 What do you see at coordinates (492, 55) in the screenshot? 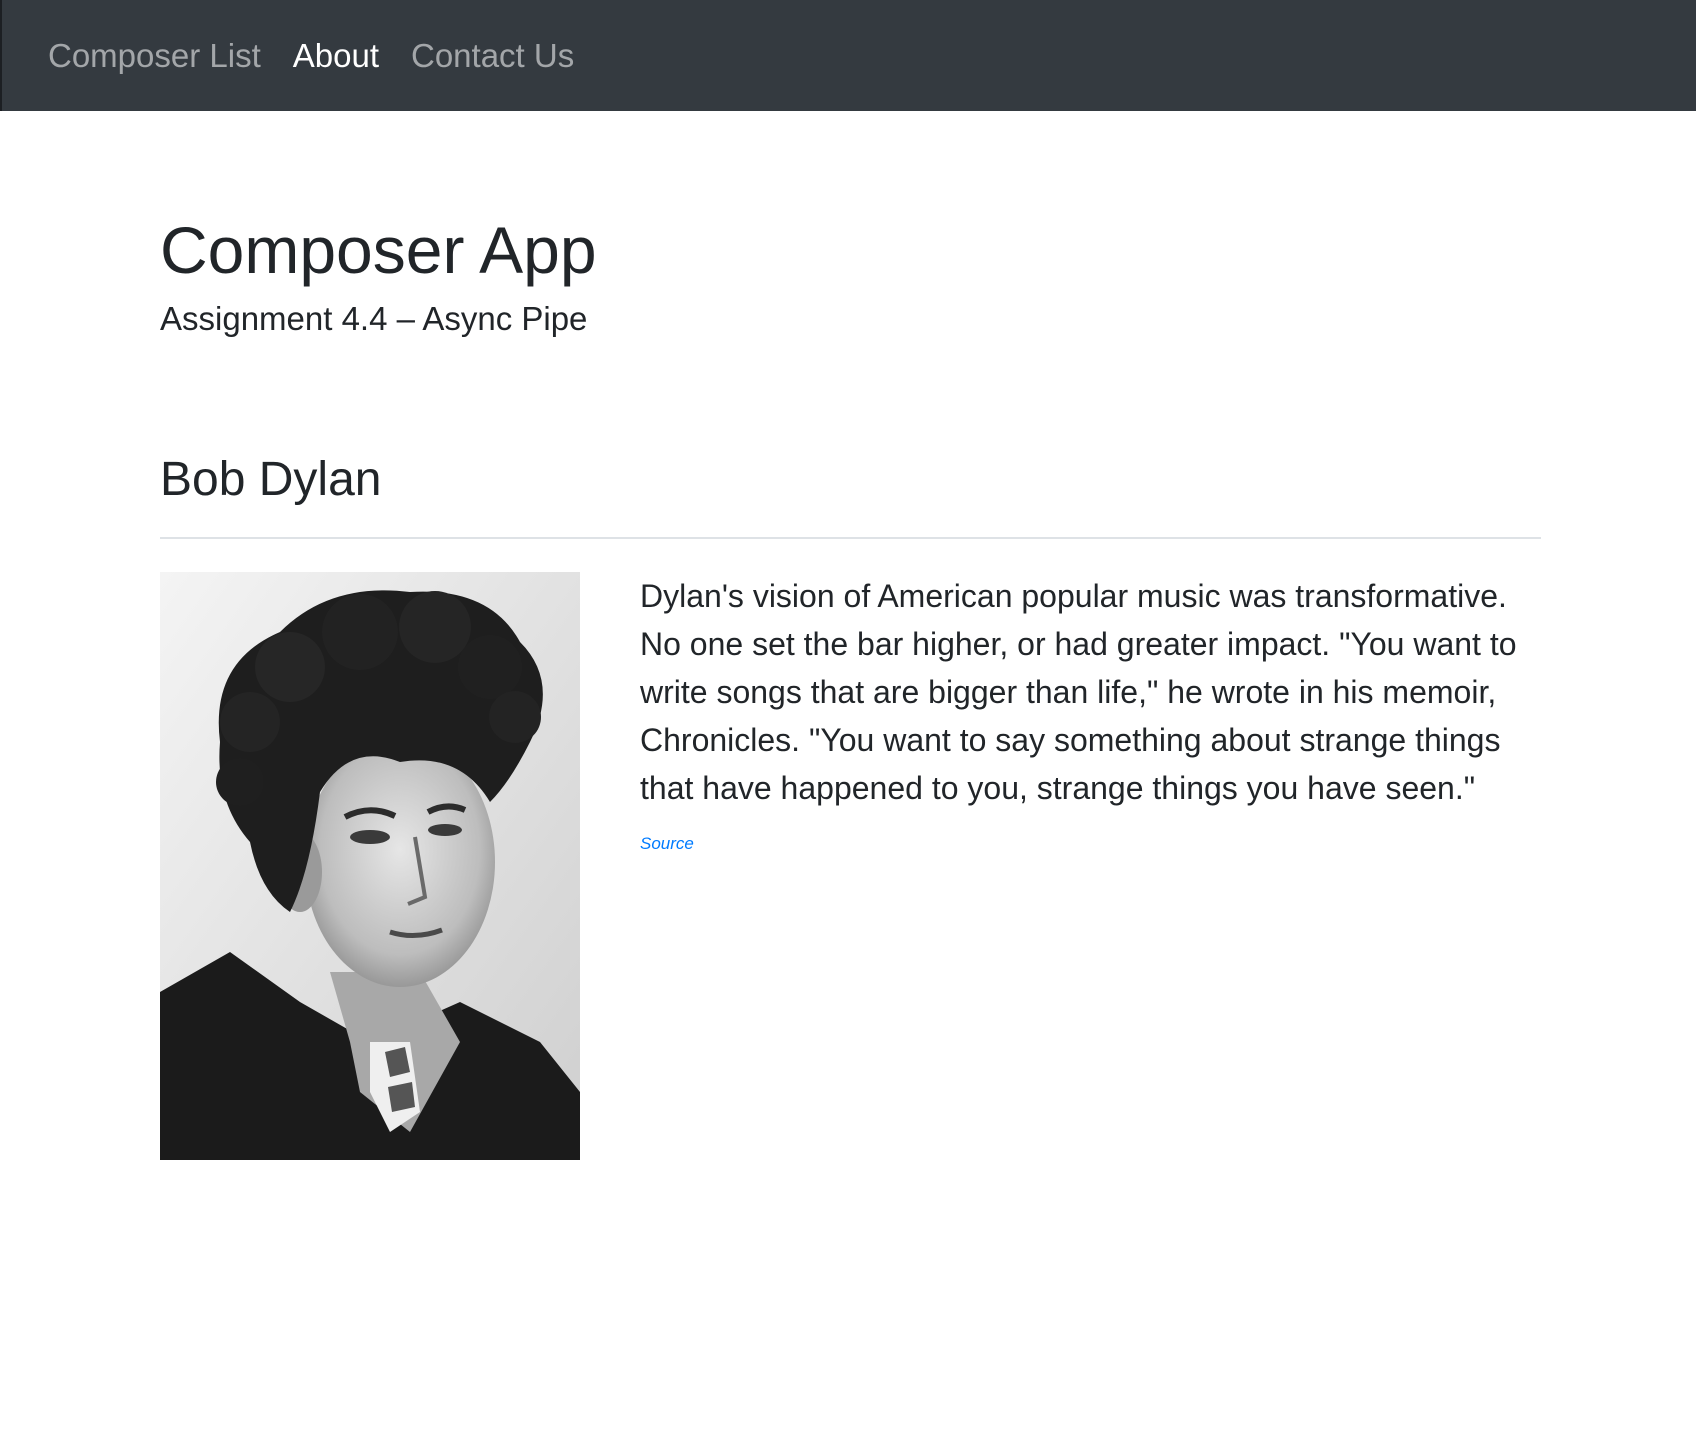
I see `nav-link-contact-us: Contact Us` at bounding box center [492, 55].